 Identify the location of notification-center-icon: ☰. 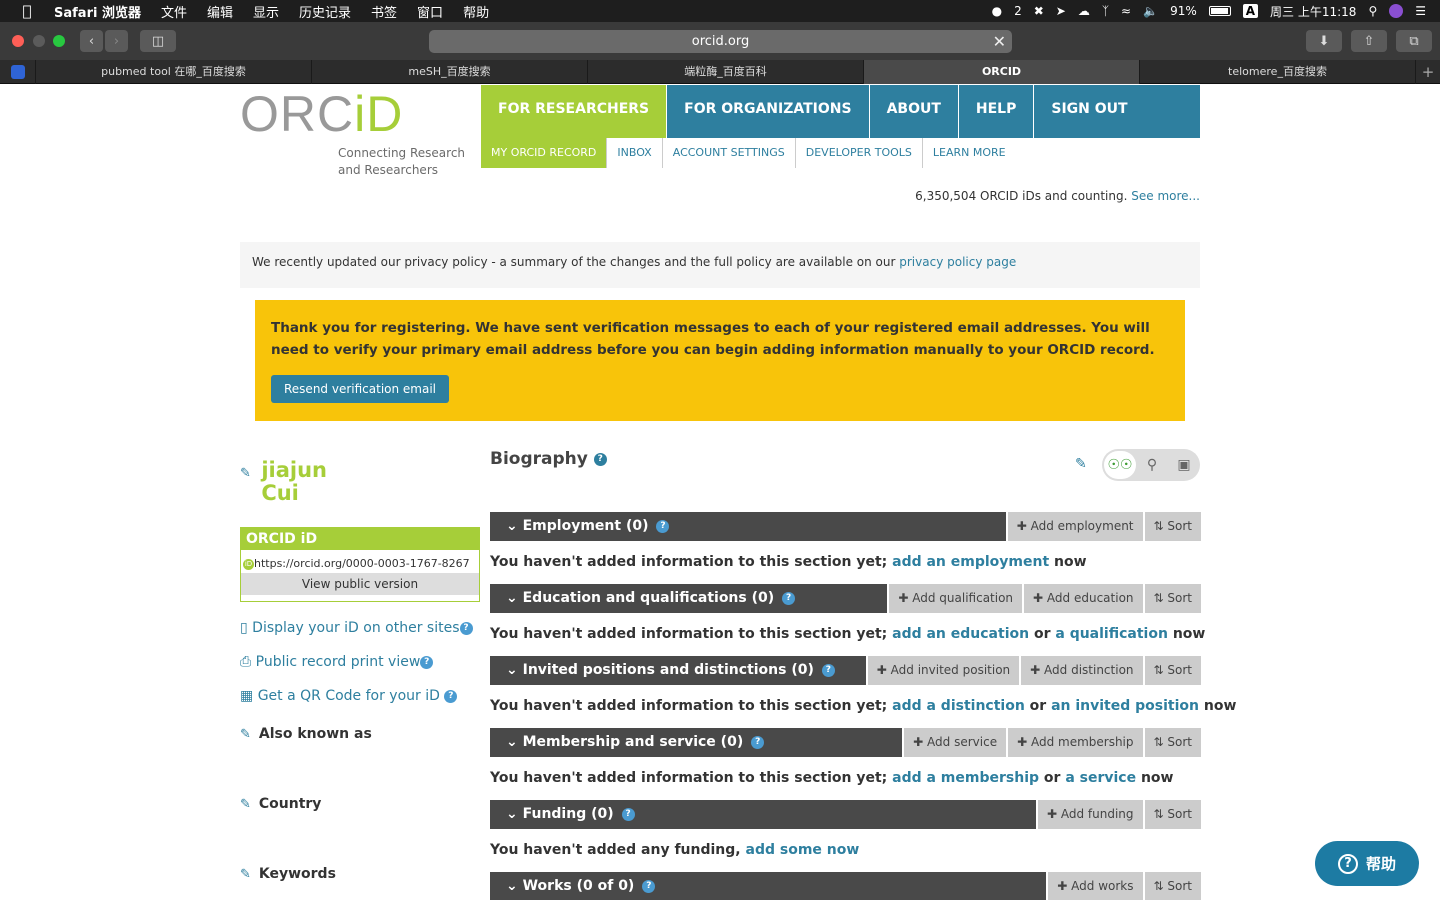
(1420, 11).